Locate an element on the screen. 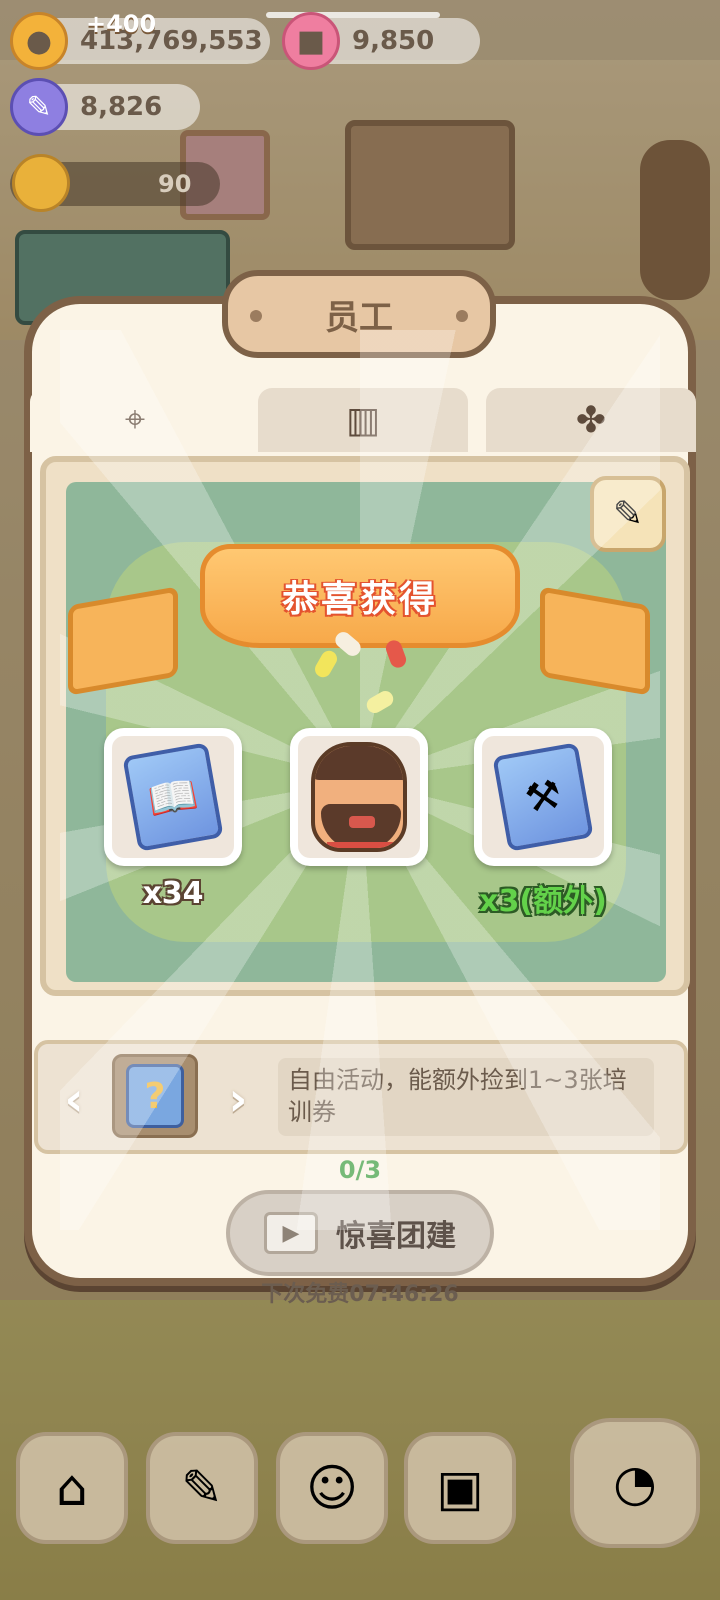  gem-jar-icon: ■ is located at coordinates (311, 41).